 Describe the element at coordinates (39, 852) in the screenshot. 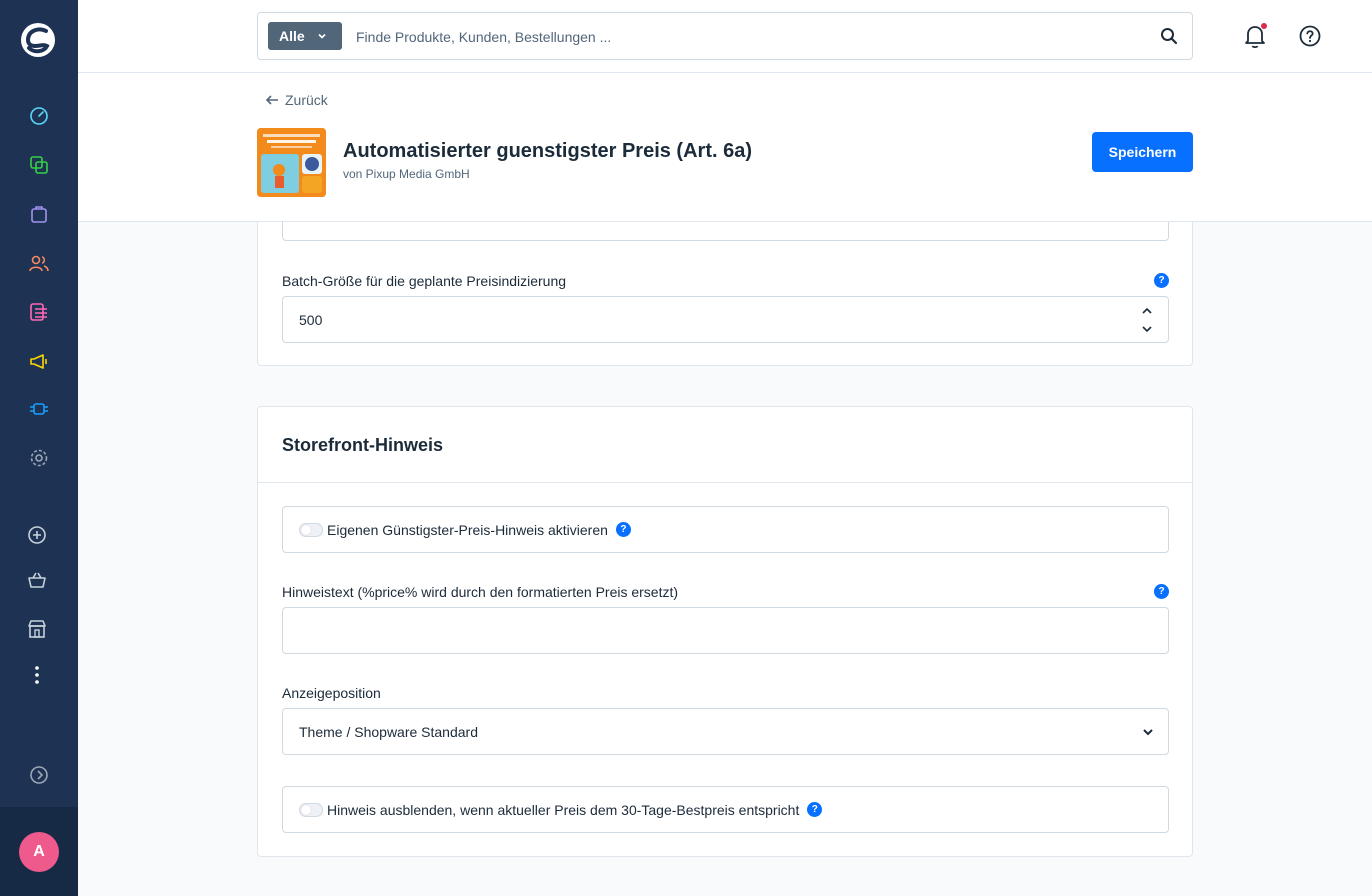

I see `avatar: A` at that location.